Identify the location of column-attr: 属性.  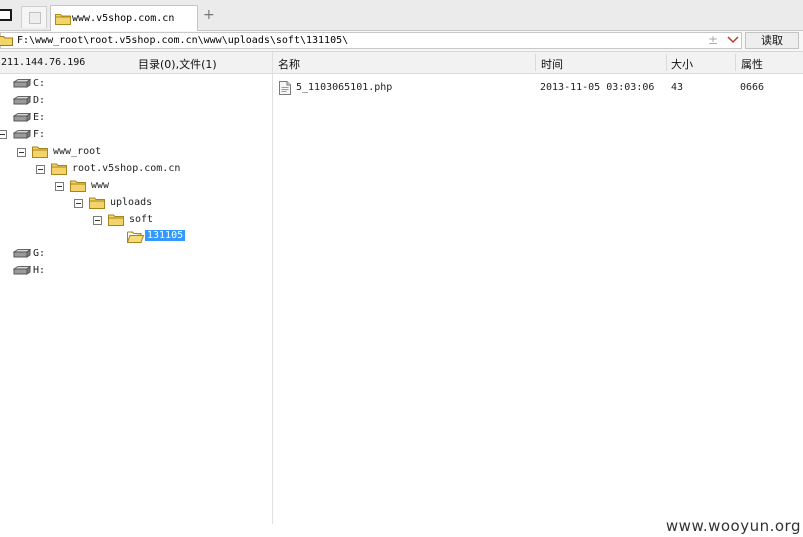
(752, 64).